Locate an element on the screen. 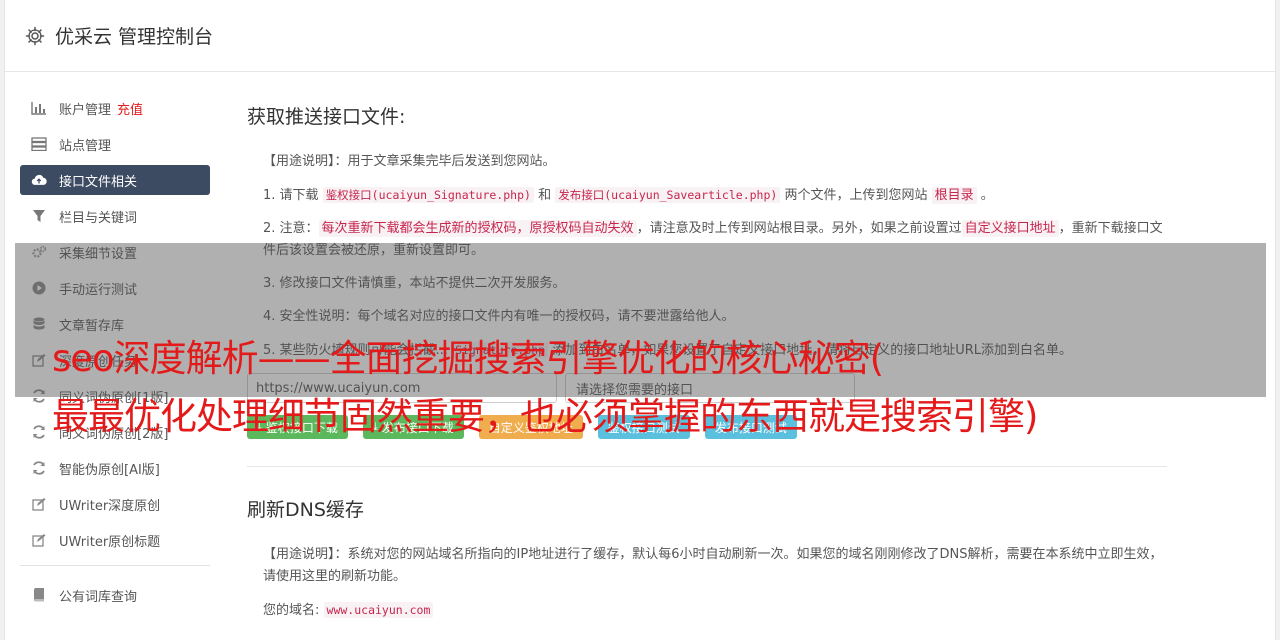 This screenshot has width=1280, height=640. overlay-headline-line1: seo深度解析——全面挖掘搜索引擎优化的核心秘密( is located at coordinates (468, 358).